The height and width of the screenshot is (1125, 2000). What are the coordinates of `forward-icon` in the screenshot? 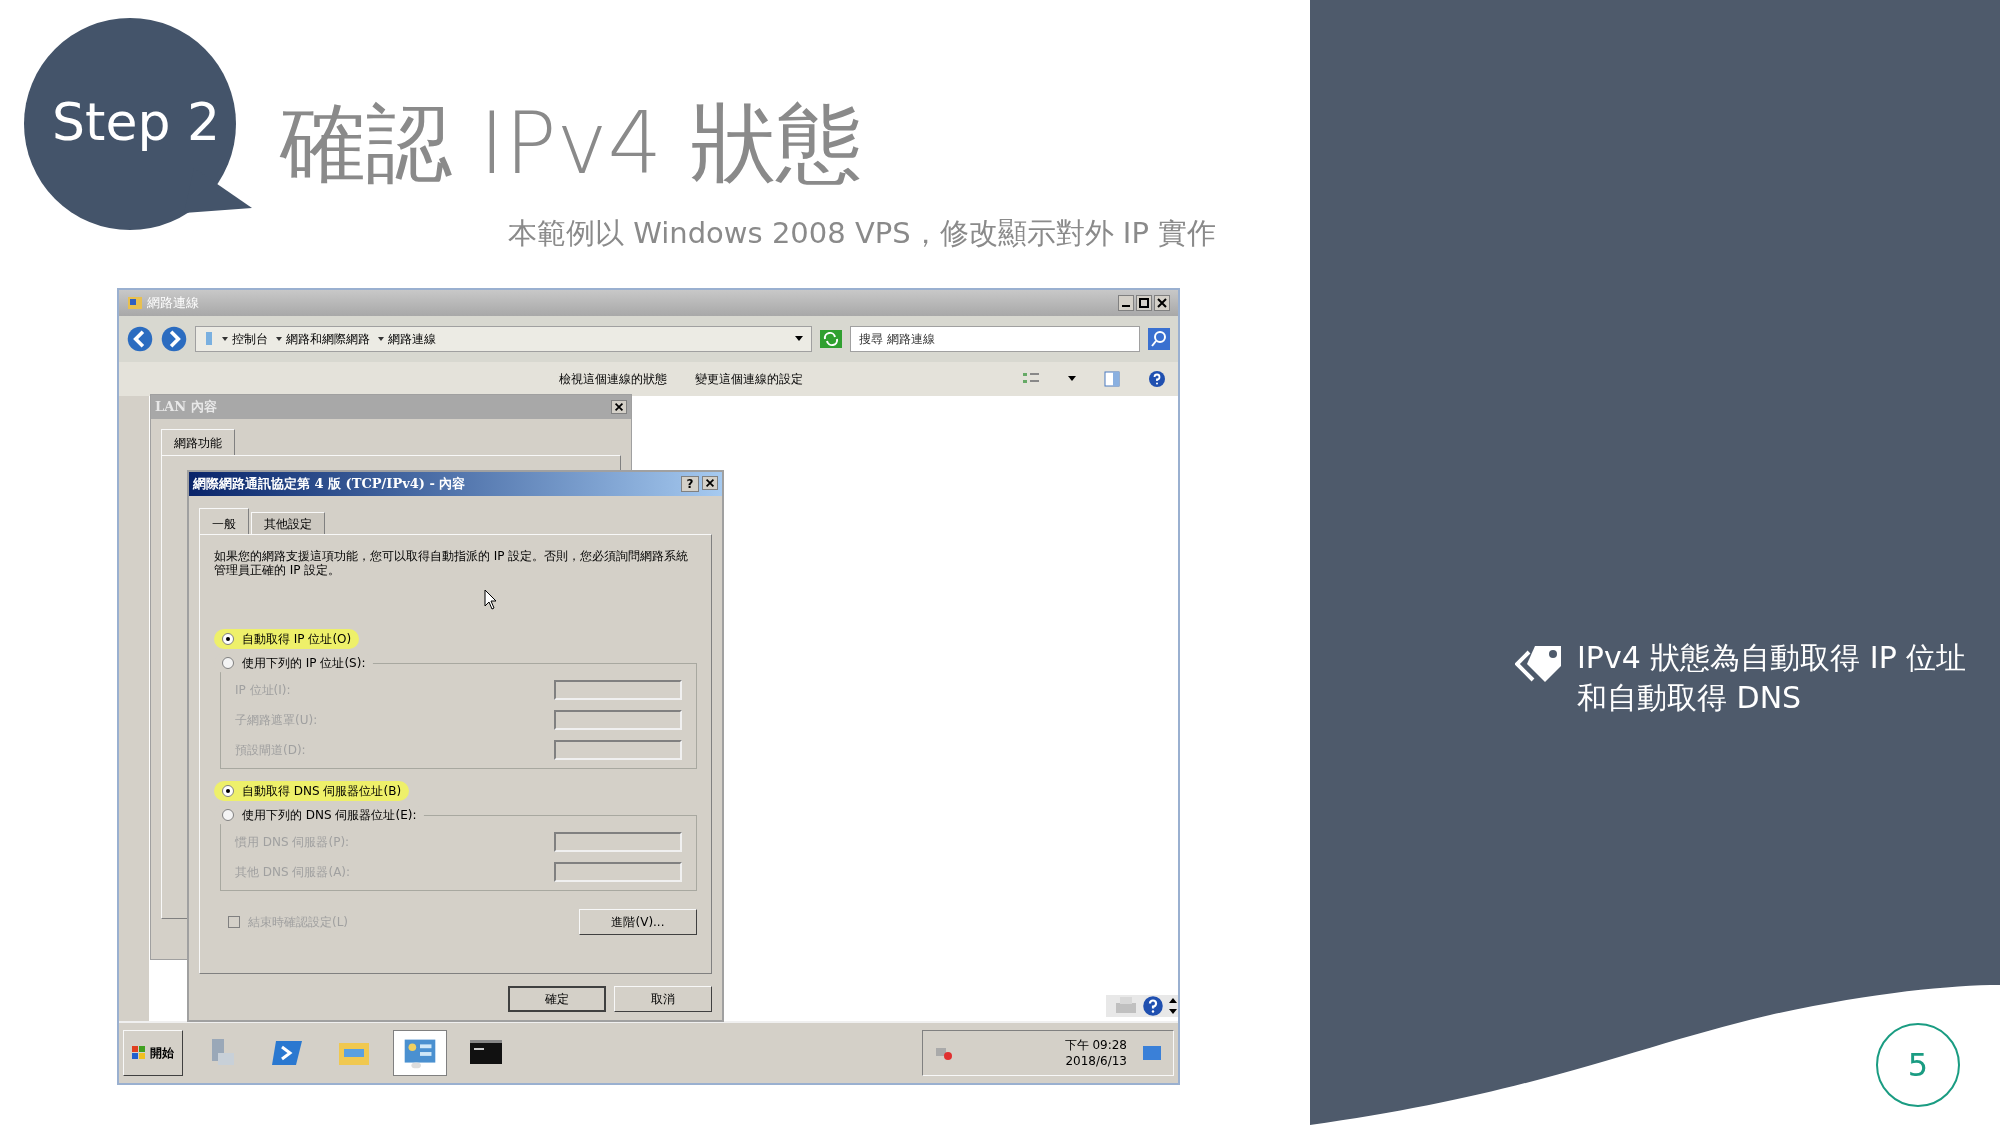 It's located at (174, 339).